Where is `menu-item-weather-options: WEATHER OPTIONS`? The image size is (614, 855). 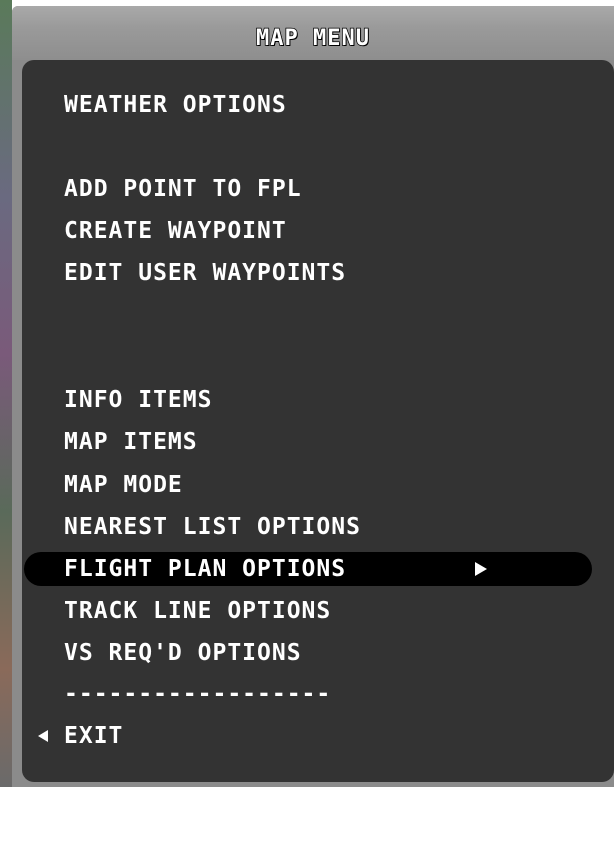 menu-item-weather-options: WEATHER OPTIONS is located at coordinates (312, 105).